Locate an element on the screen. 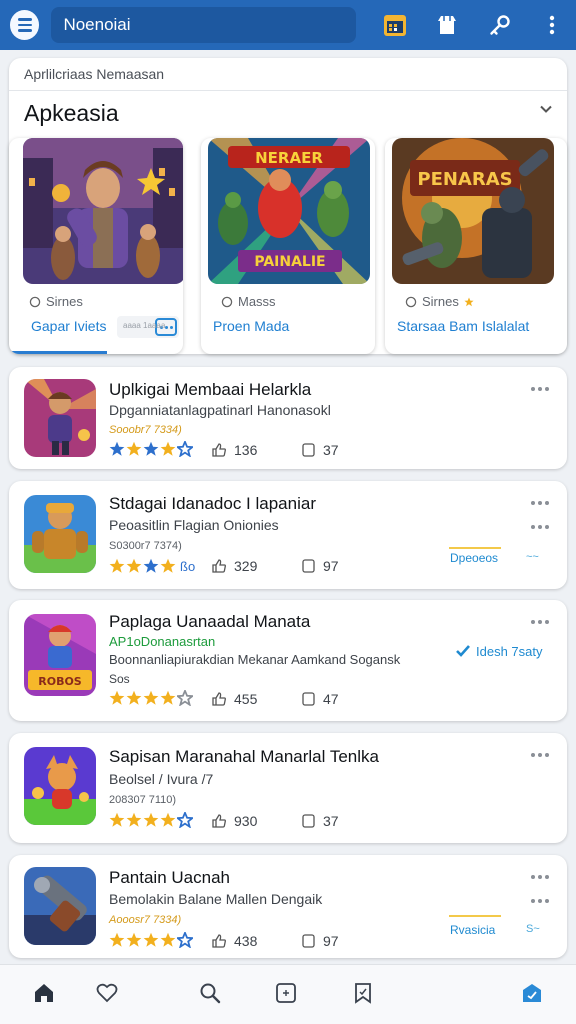 The image size is (576, 1024). svg-text: NERAER is located at coordinates (289, 158).